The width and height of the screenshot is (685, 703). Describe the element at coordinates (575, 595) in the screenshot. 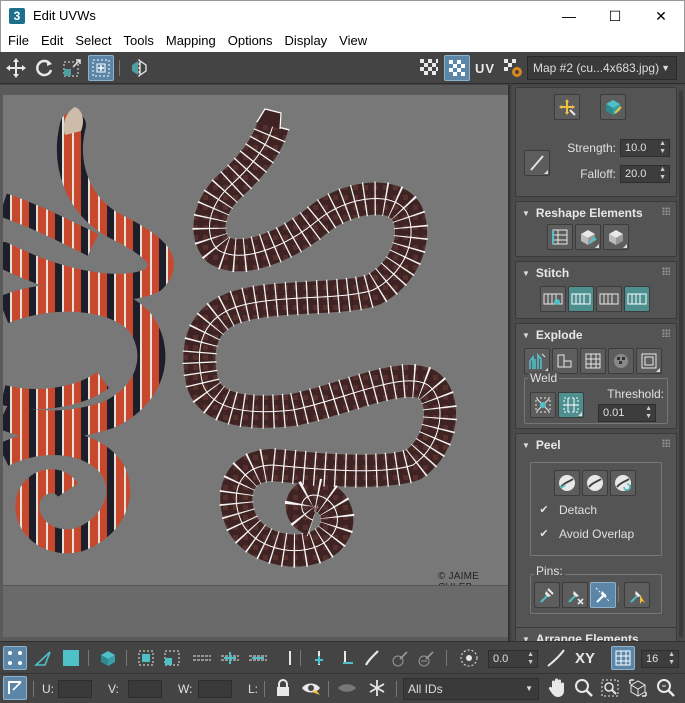

I see `unpin-selected-icon` at that location.